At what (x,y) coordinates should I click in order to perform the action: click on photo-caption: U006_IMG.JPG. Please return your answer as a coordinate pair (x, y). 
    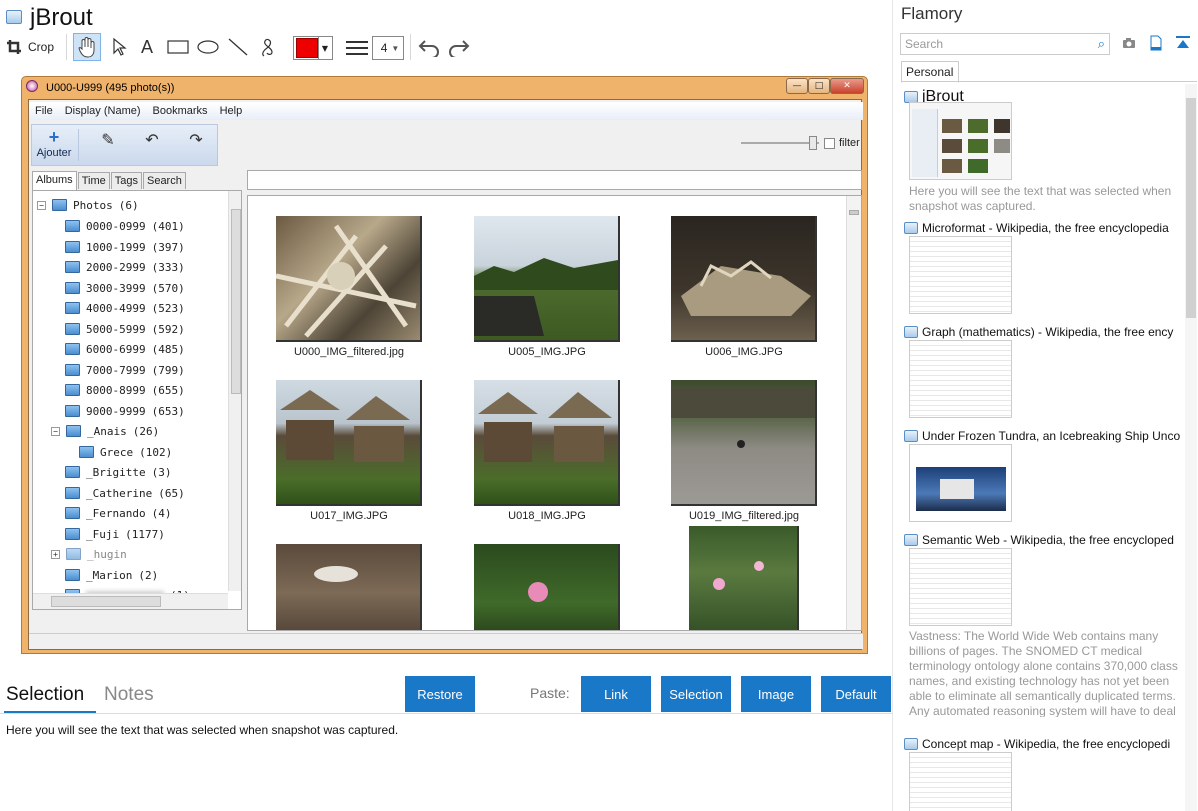
    Looking at the image, I should click on (744, 352).